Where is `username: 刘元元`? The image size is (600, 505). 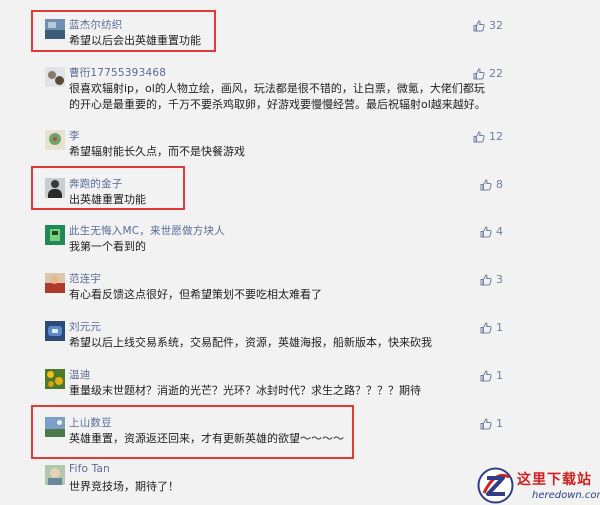
username: 刘元元 is located at coordinates (85, 326).